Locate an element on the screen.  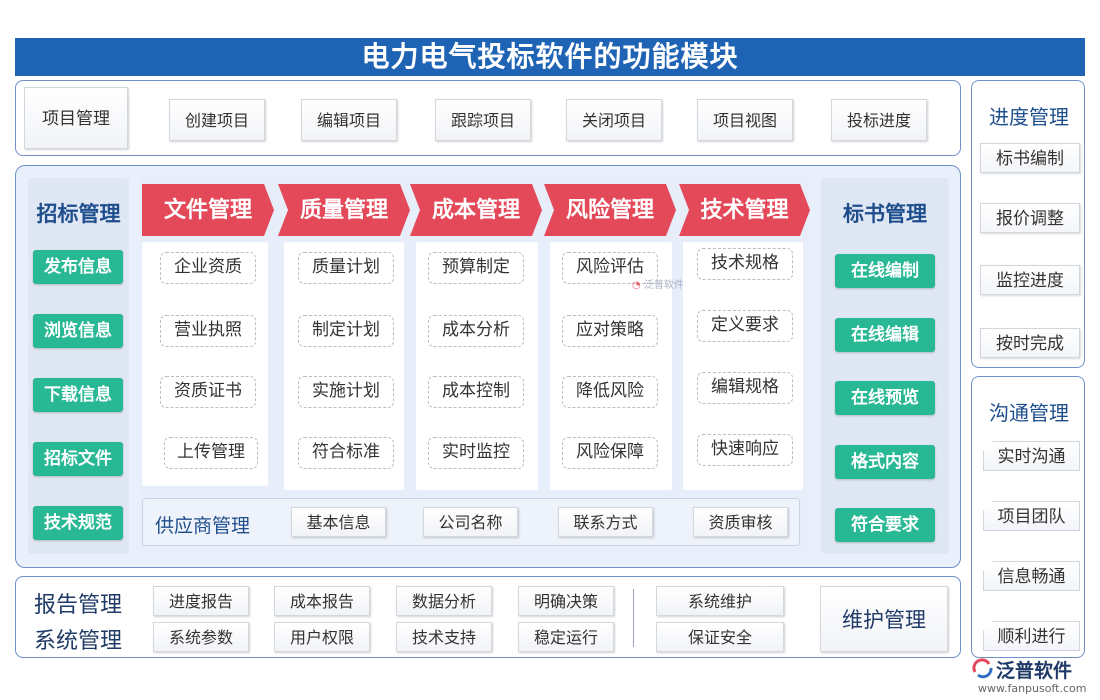
module-header-file: 文件管理 is located at coordinates (208, 210).